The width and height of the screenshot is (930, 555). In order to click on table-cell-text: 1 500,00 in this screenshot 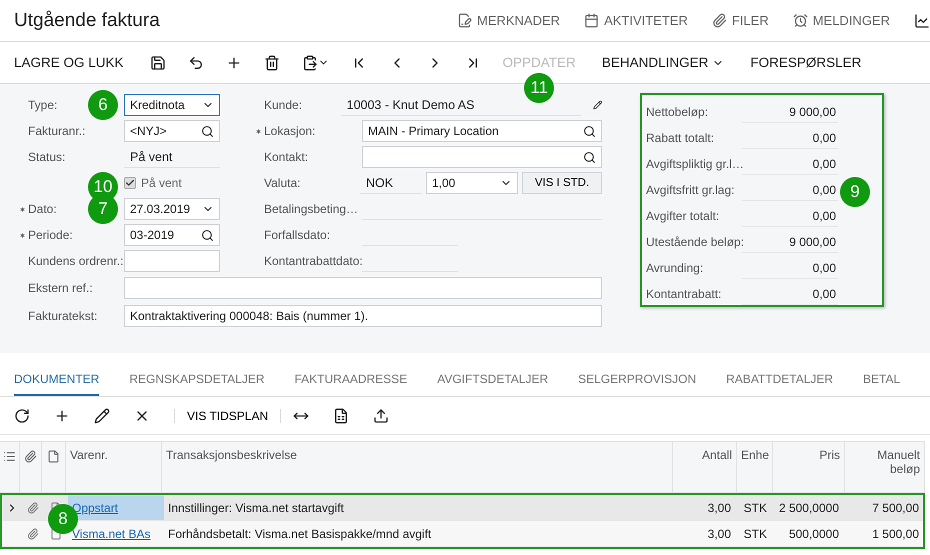, I will do `click(895, 534)`.